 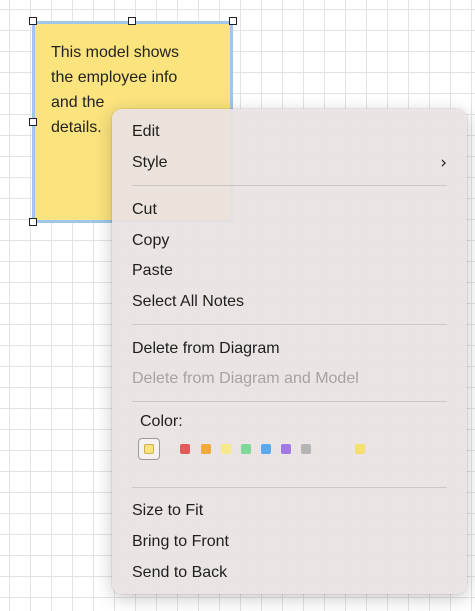 What do you see at coordinates (161, 421) in the screenshot?
I see `color-label: Color:` at bounding box center [161, 421].